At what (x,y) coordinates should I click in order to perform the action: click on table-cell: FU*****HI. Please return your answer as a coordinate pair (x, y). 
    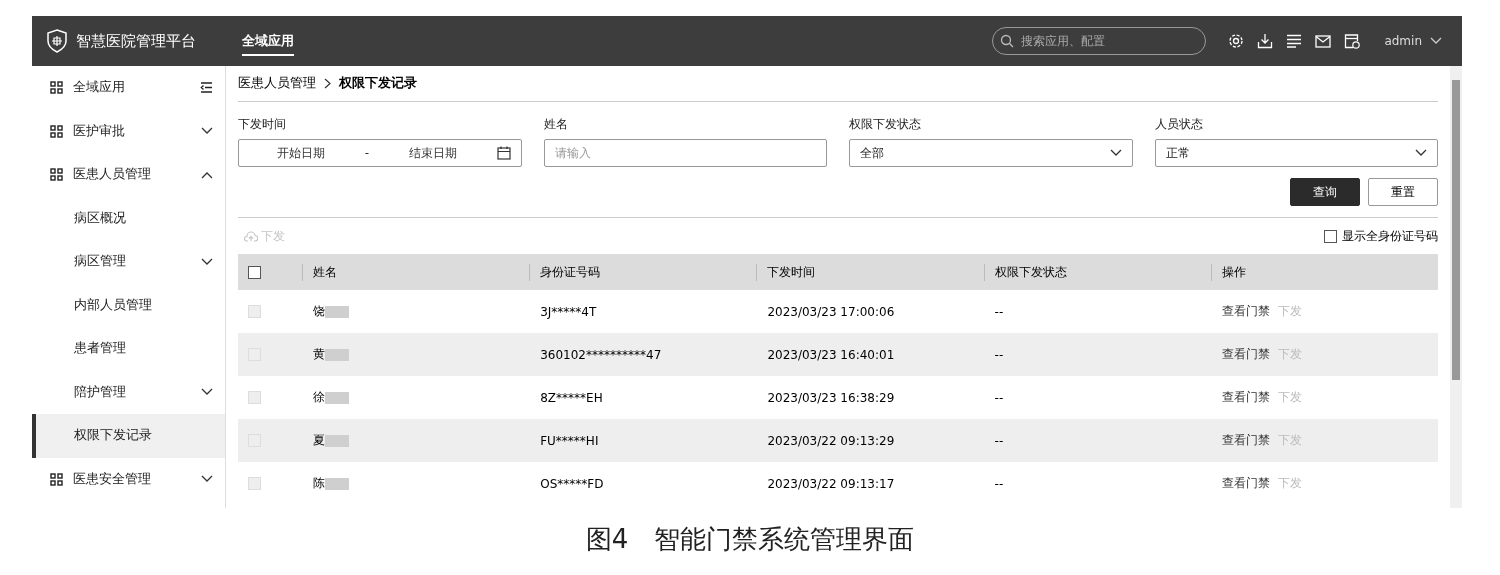
    Looking at the image, I should click on (569, 440).